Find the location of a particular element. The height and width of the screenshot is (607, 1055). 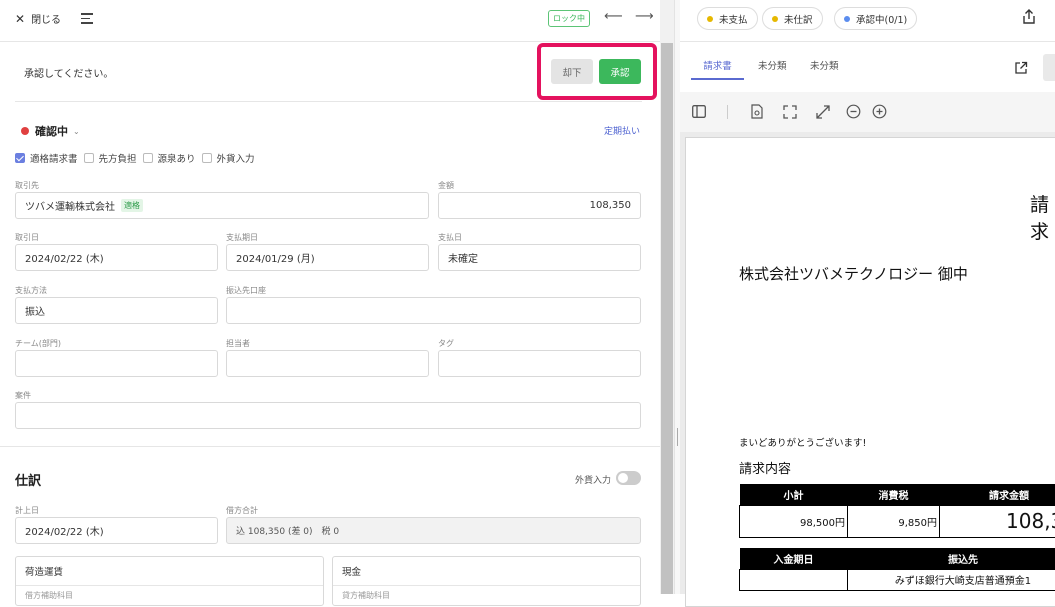

foreign-toggle-label: 外貨入力 is located at coordinates (593, 479).